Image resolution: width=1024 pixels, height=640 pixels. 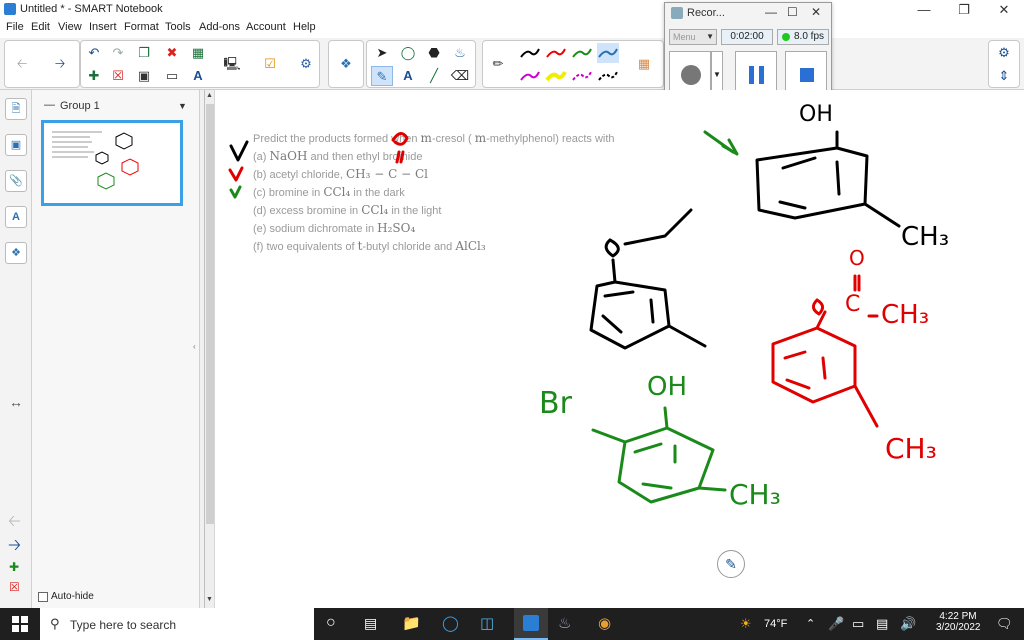 I want to click on maximize-button: ❐, so click(x=964, y=10).